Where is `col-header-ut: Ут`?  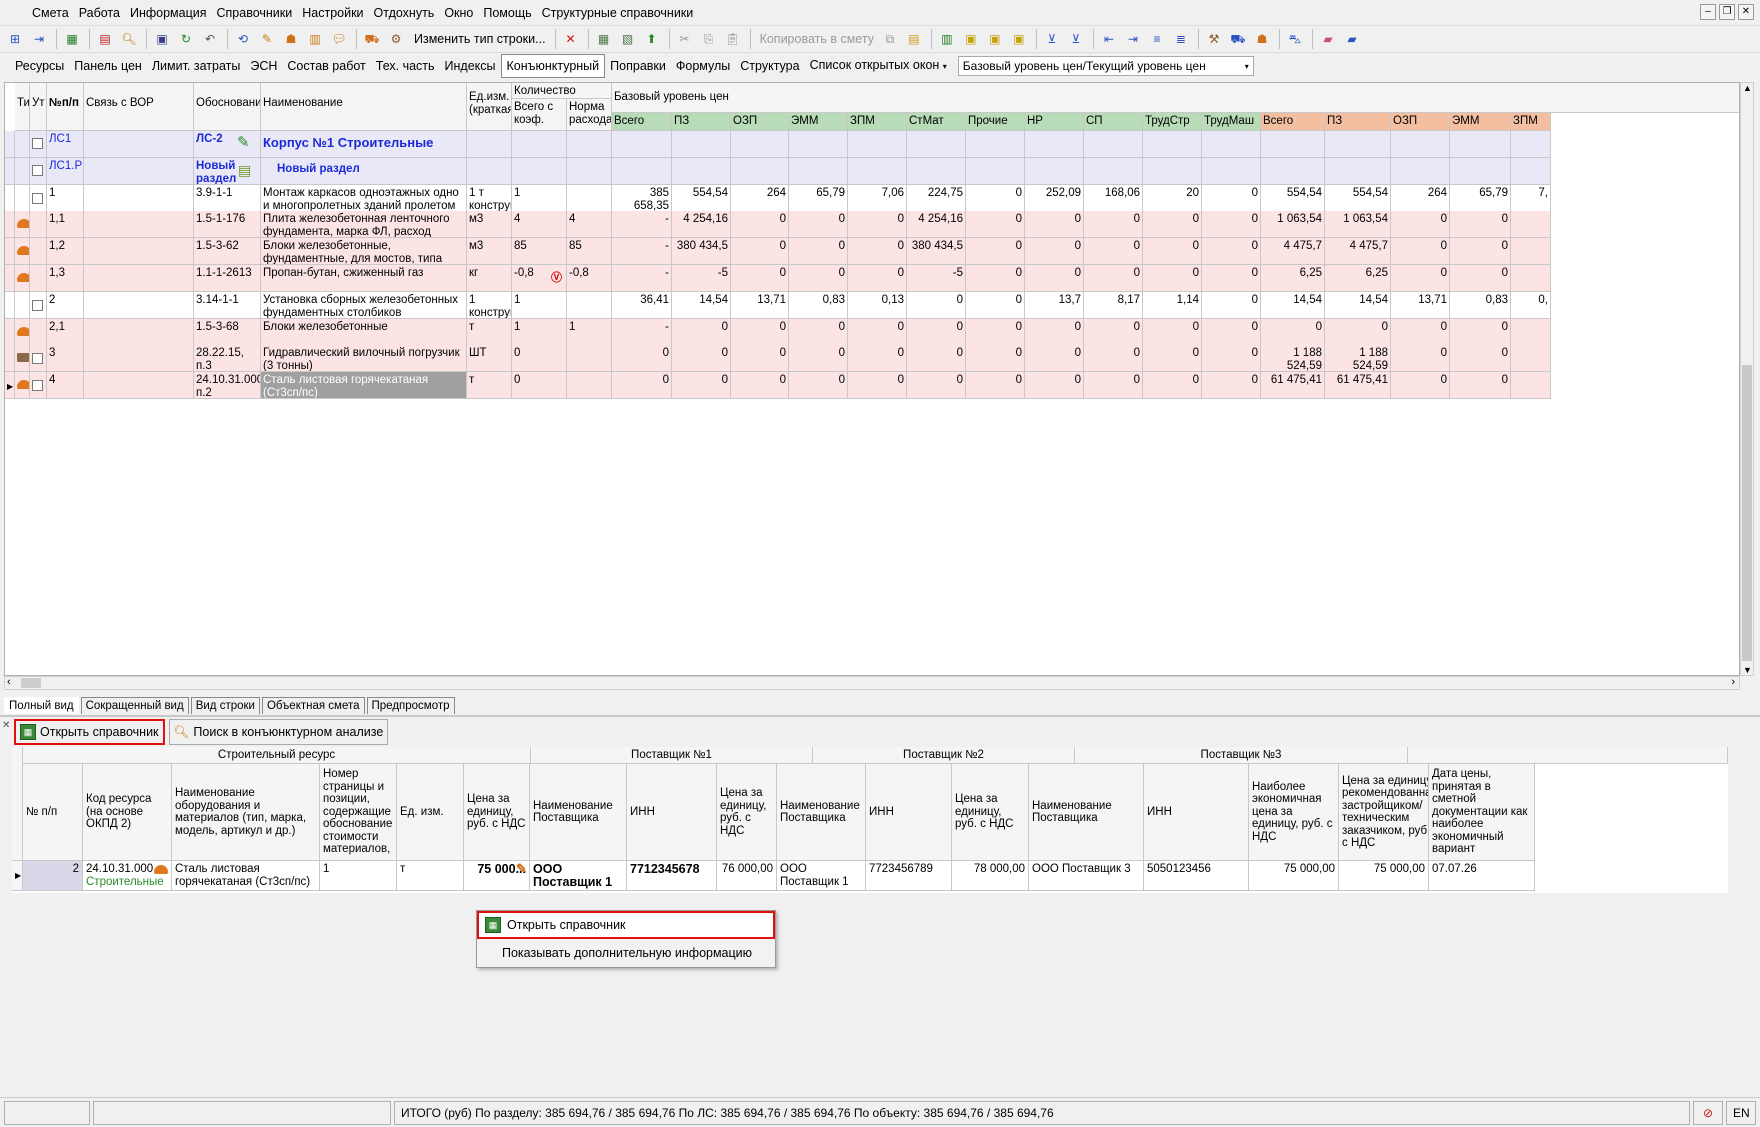 col-header-ut: Ут is located at coordinates (38, 107).